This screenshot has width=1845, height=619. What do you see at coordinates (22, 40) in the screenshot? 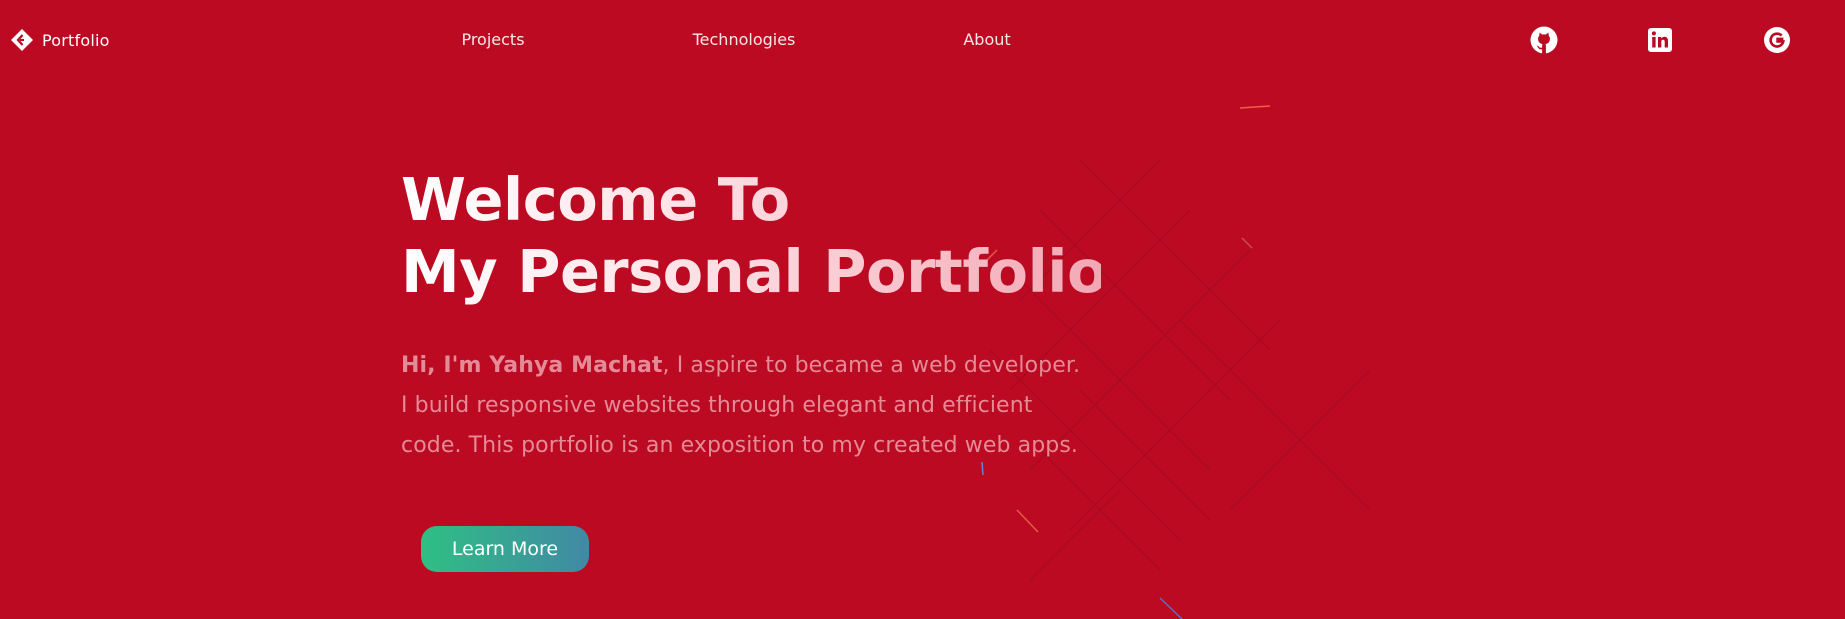
I see `diamond-code-icon` at bounding box center [22, 40].